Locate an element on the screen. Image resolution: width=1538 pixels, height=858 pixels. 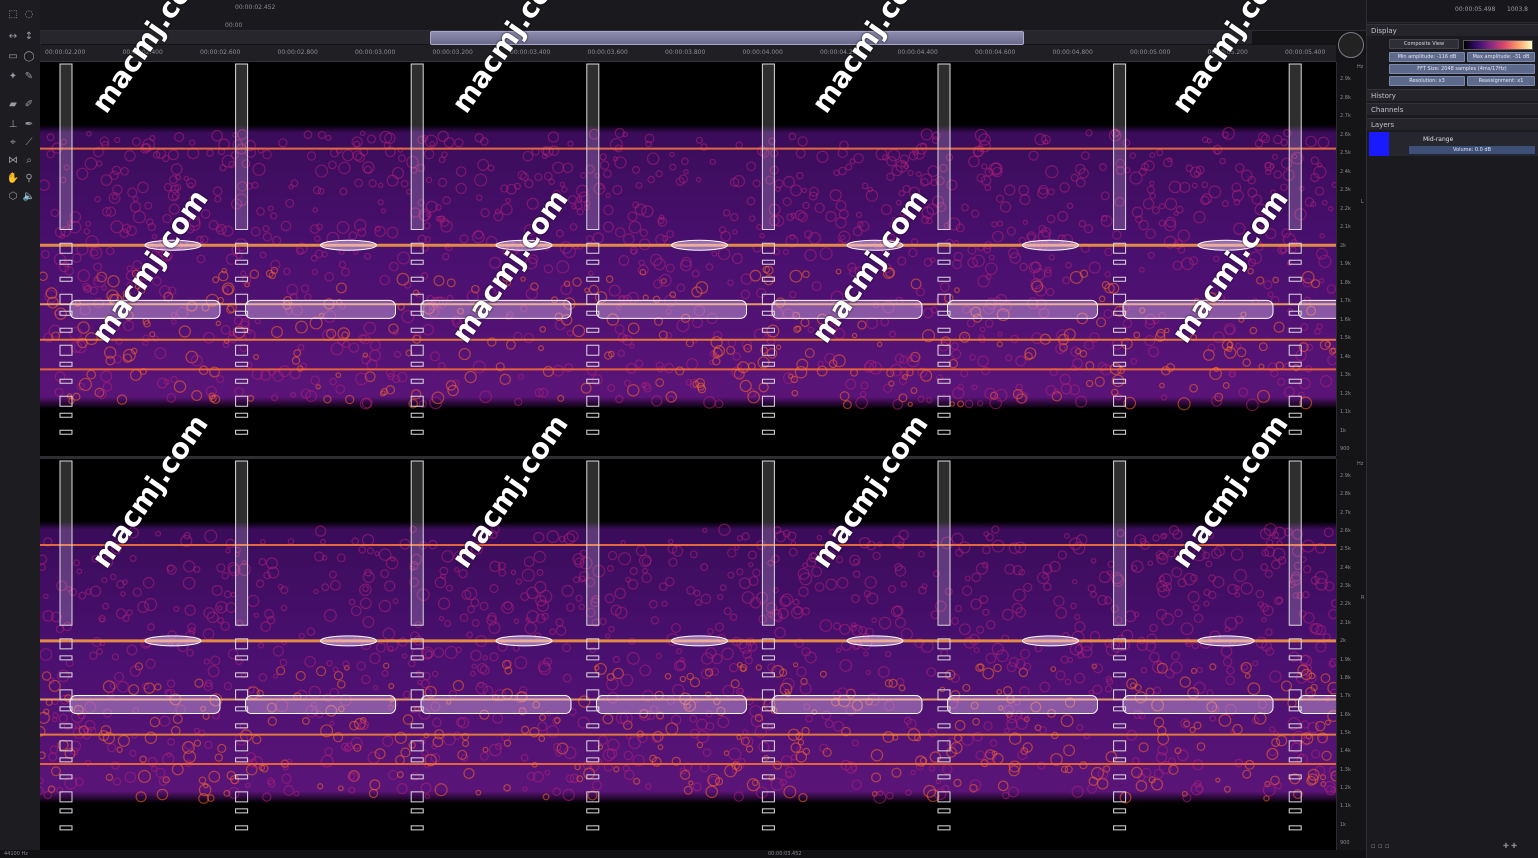
reassignment-select: Reassignment: x1 is located at coordinates (1501, 81).